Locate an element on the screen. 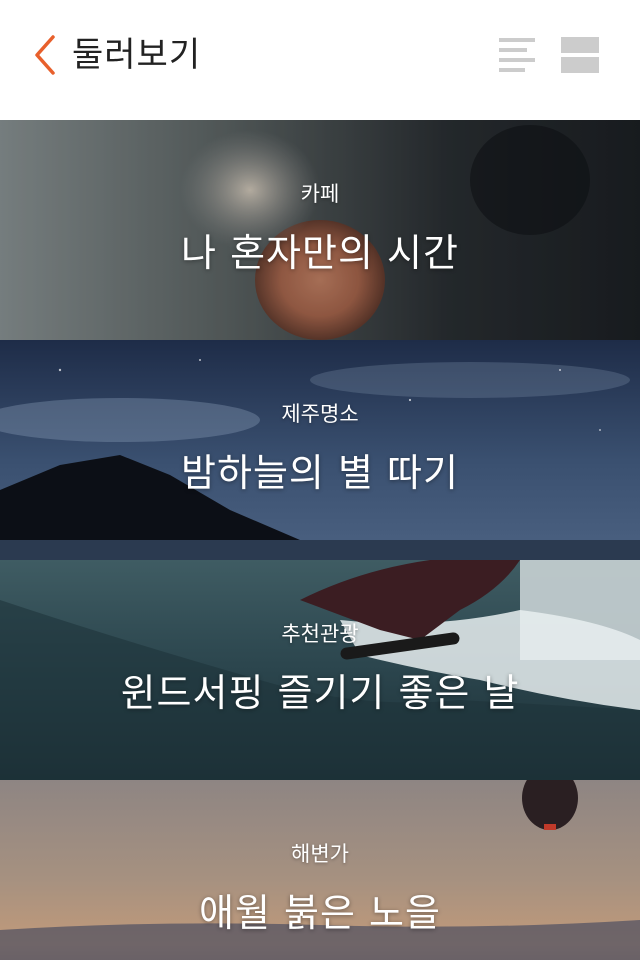 The image size is (640, 960). list-view-icon is located at coordinates (517, 55).